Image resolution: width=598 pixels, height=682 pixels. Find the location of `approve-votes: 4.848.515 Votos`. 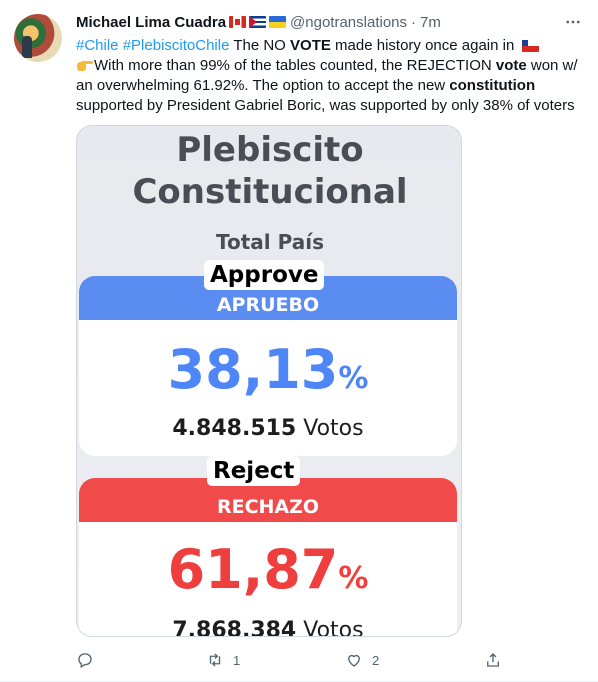

approve-votes: 4.848.515 Votos is located at coordinates (268, 428).